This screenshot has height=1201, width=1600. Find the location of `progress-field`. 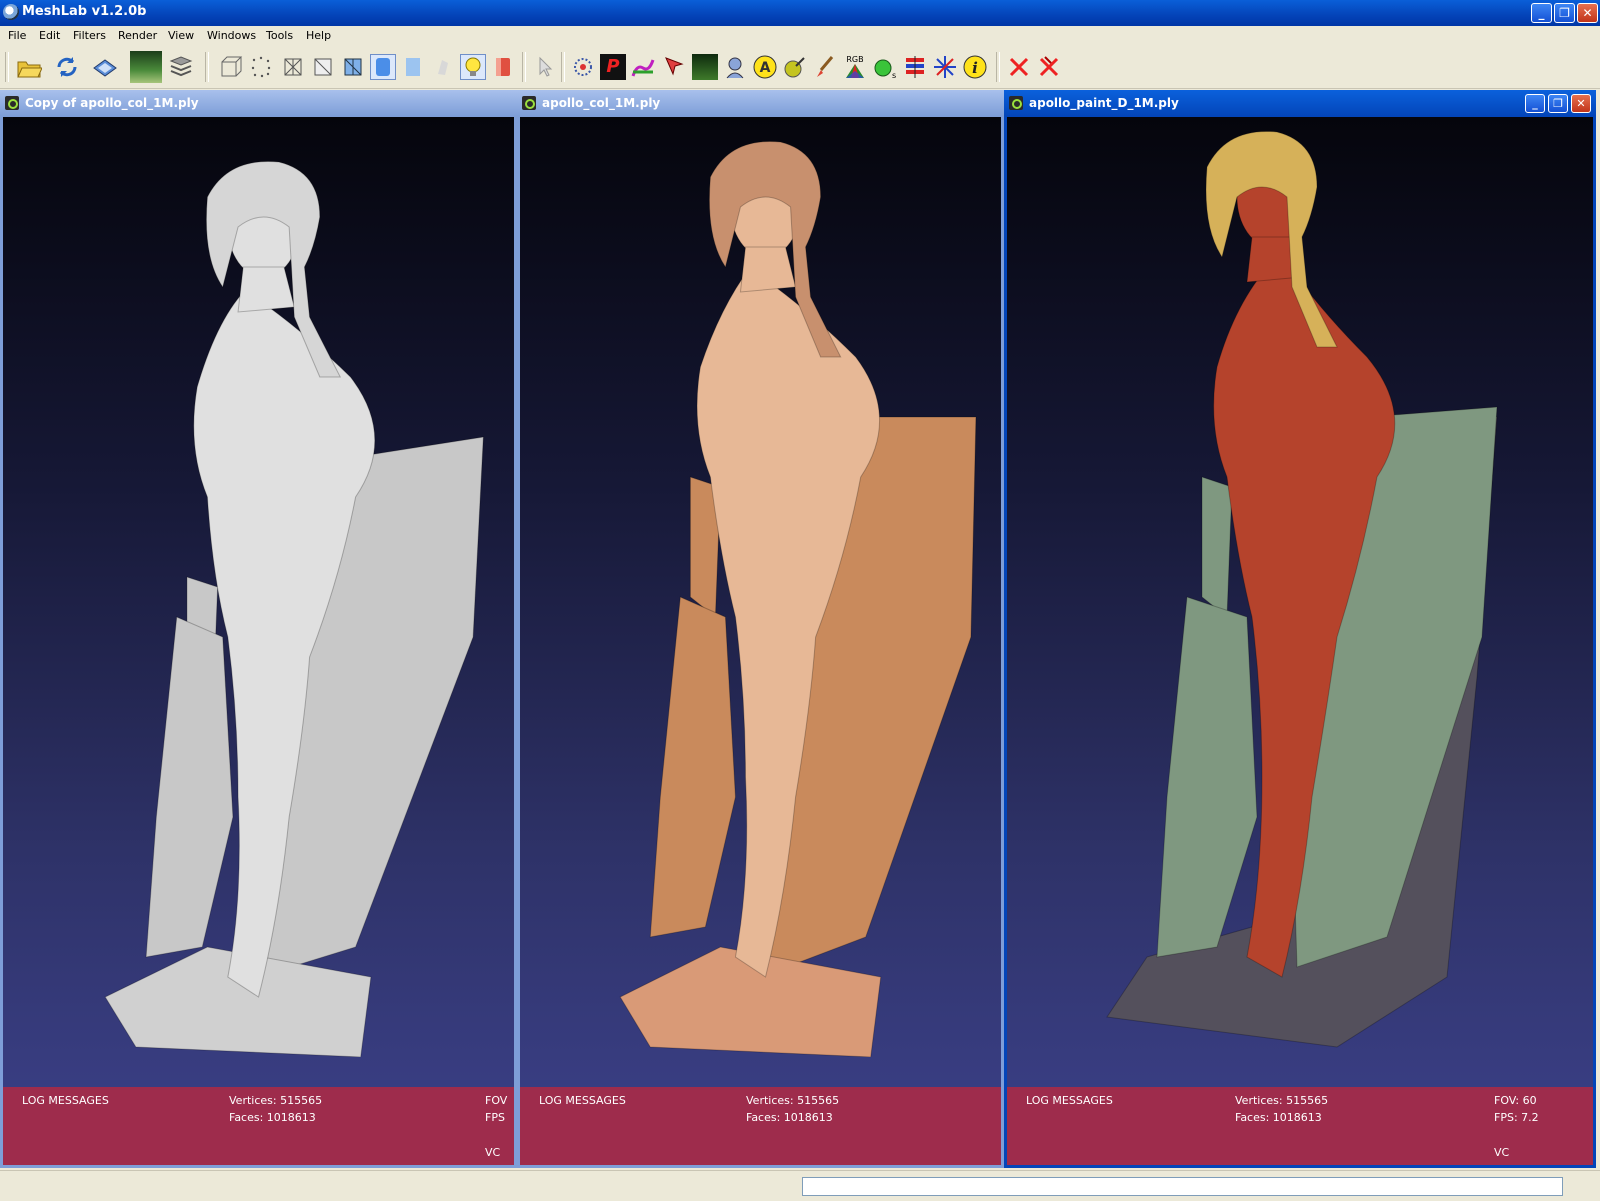

progress-field is located at coordinates (1182, 1186).